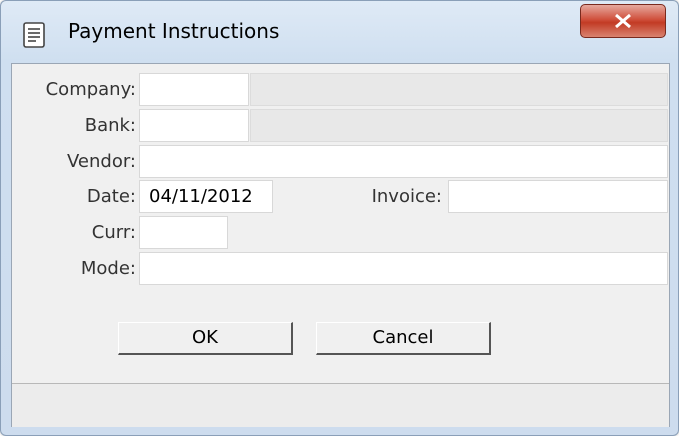  What do you see at coordinates (90, 89) in the screenshot?
I see `company-label: Company:` at bounding box center [90, 89].